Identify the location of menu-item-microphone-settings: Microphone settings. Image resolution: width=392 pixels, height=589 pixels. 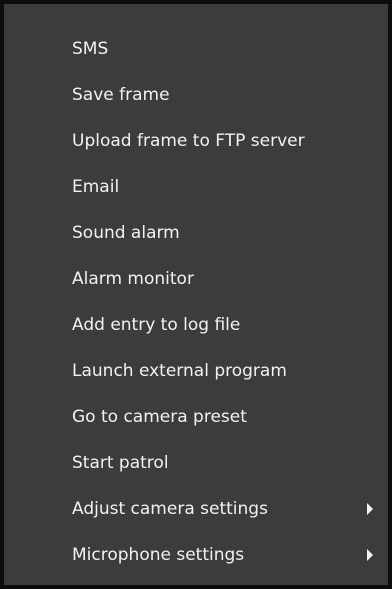
(196, 555).